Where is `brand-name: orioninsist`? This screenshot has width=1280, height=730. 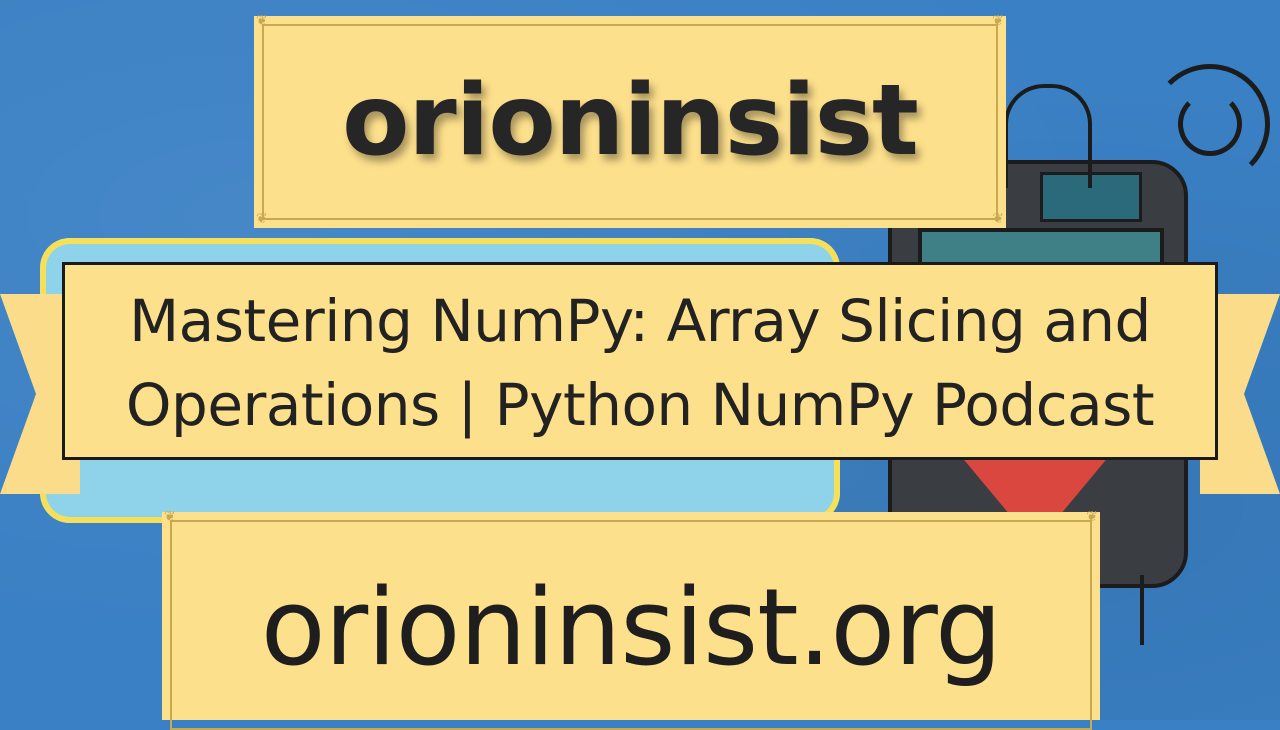 brand-name: orioninsist is located at coordinates (630, 121).